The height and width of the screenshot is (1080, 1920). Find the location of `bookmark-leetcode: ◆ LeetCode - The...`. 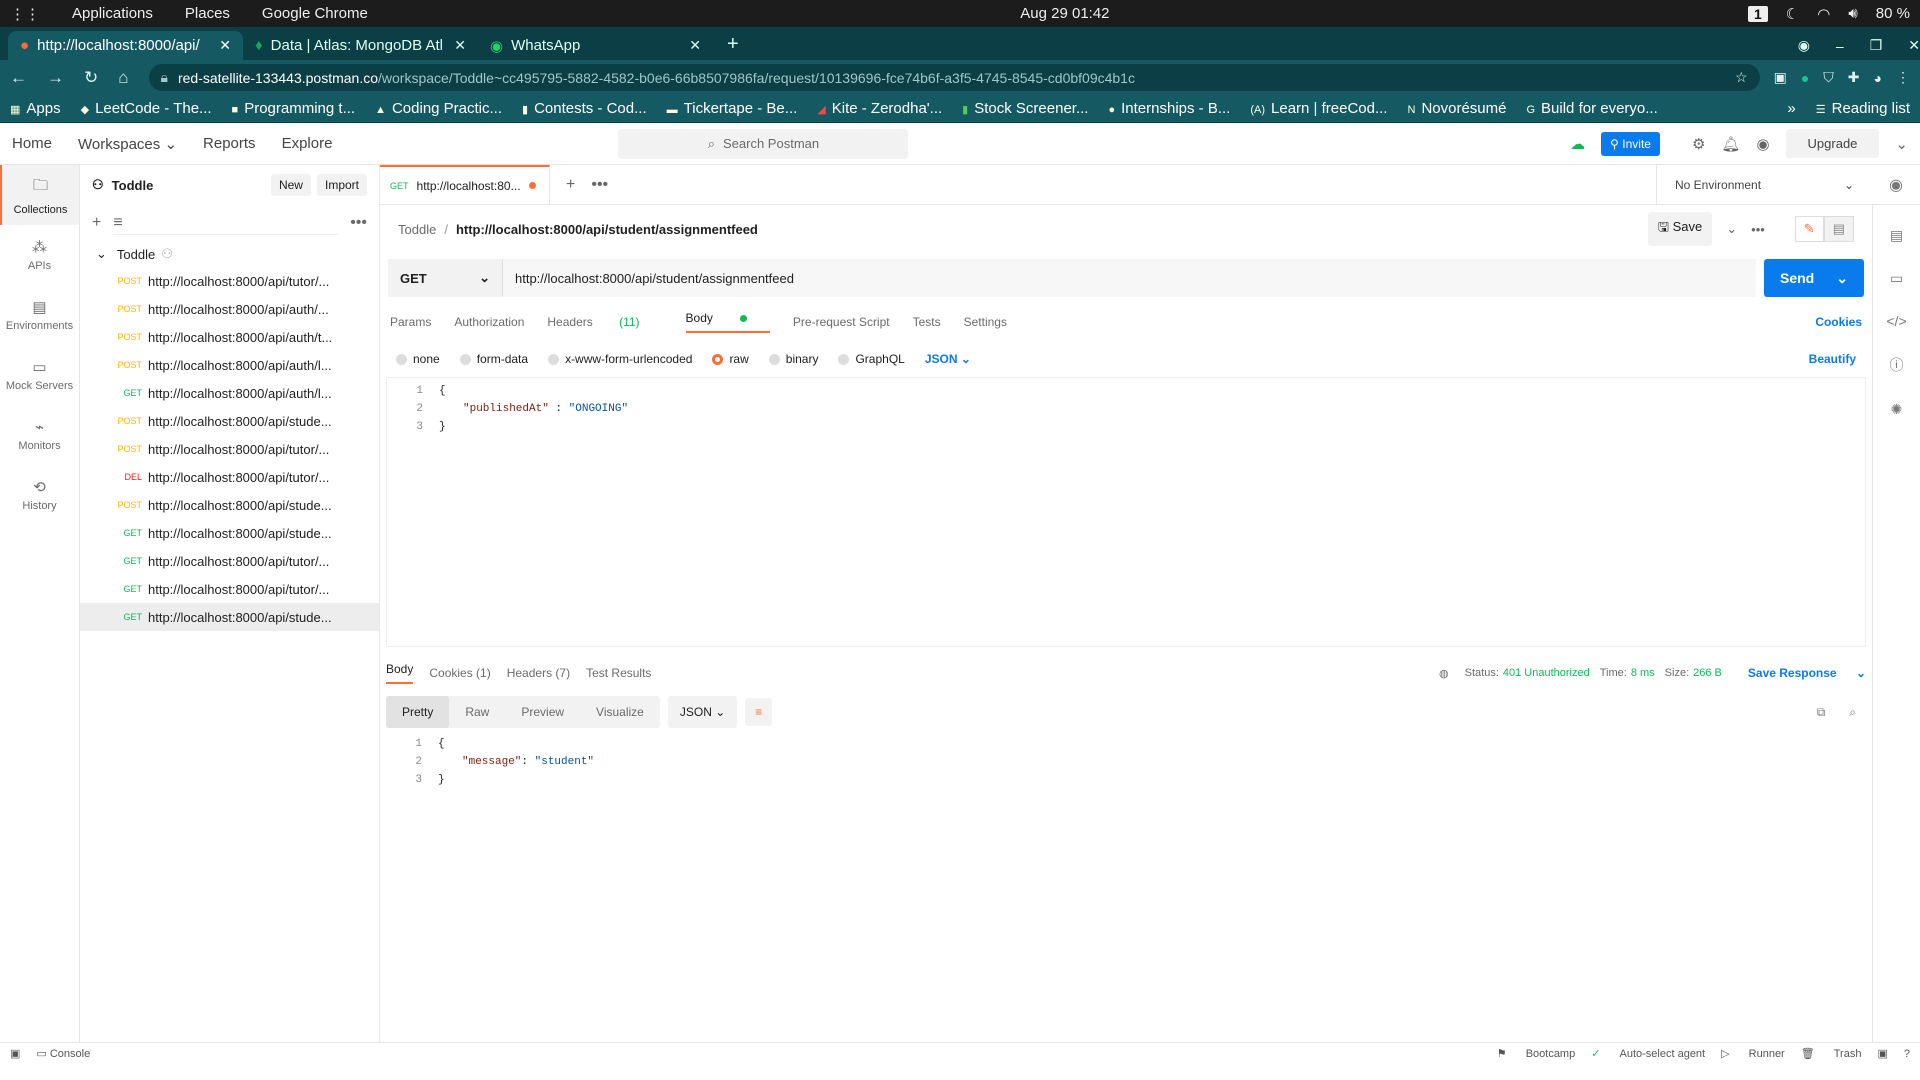

bookmark-leetcode: ◆ LeetCode - The... is located at coordinates (146, 108).